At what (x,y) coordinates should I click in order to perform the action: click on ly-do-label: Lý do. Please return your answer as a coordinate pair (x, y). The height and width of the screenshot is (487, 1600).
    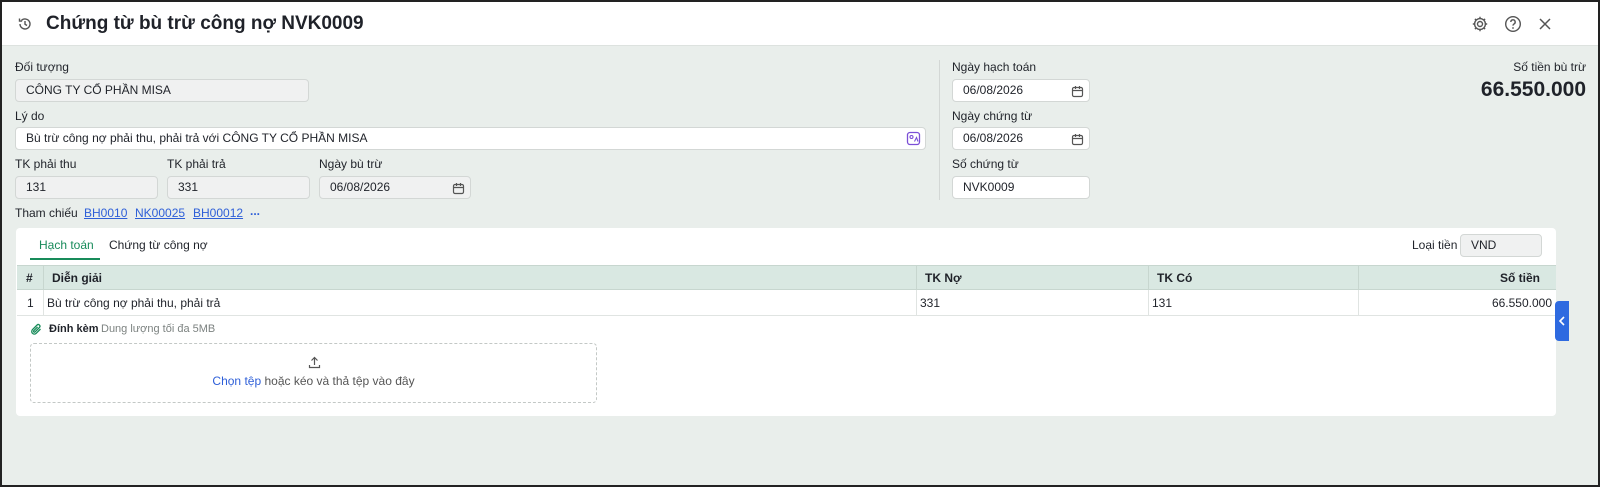
    Looking at the image, I should click on (30, 116).